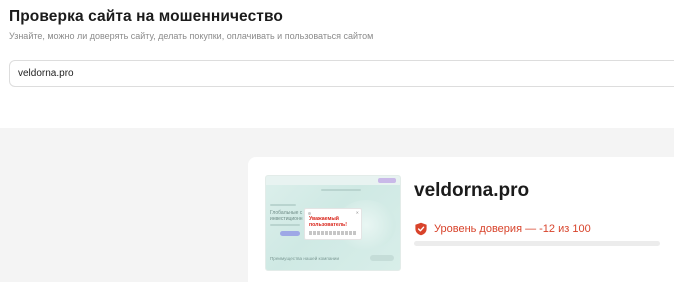 The width and height of the screenshot is (674, 297). What do you see at coordinates (305, 258) in the screenshot?
I see `preview-footer-text: Преимущества нашей компании` at bounding box center [305, 258].